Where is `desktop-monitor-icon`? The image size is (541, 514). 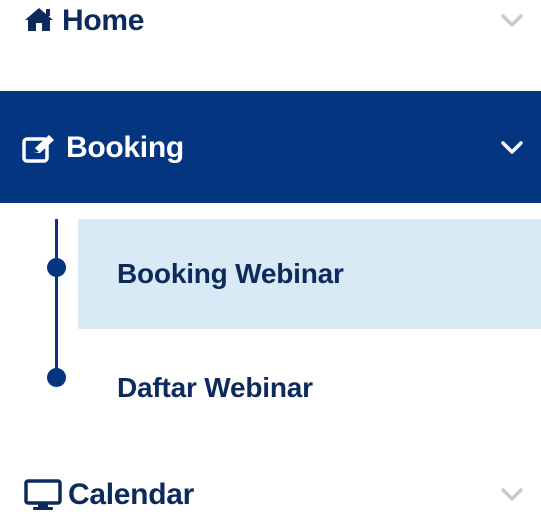
desktop-monitor-icon is located at coordinates (43, 495).